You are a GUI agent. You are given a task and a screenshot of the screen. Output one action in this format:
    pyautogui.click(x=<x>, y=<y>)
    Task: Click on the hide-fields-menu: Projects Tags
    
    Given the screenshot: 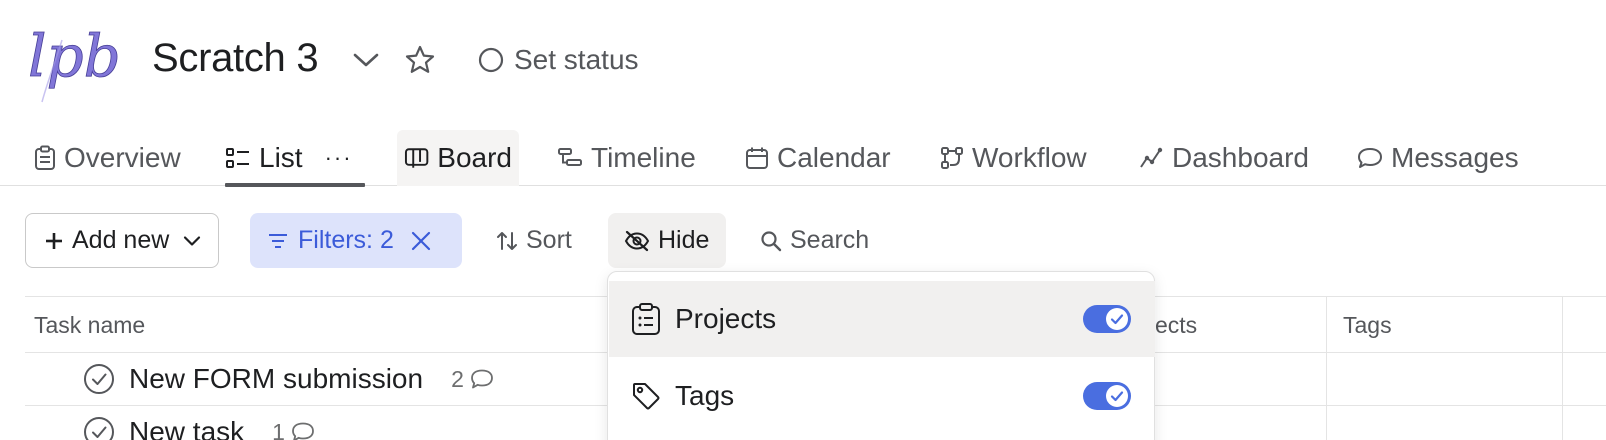 What is the action you would take?
    pyautogui.click(x=881, y=355)
    